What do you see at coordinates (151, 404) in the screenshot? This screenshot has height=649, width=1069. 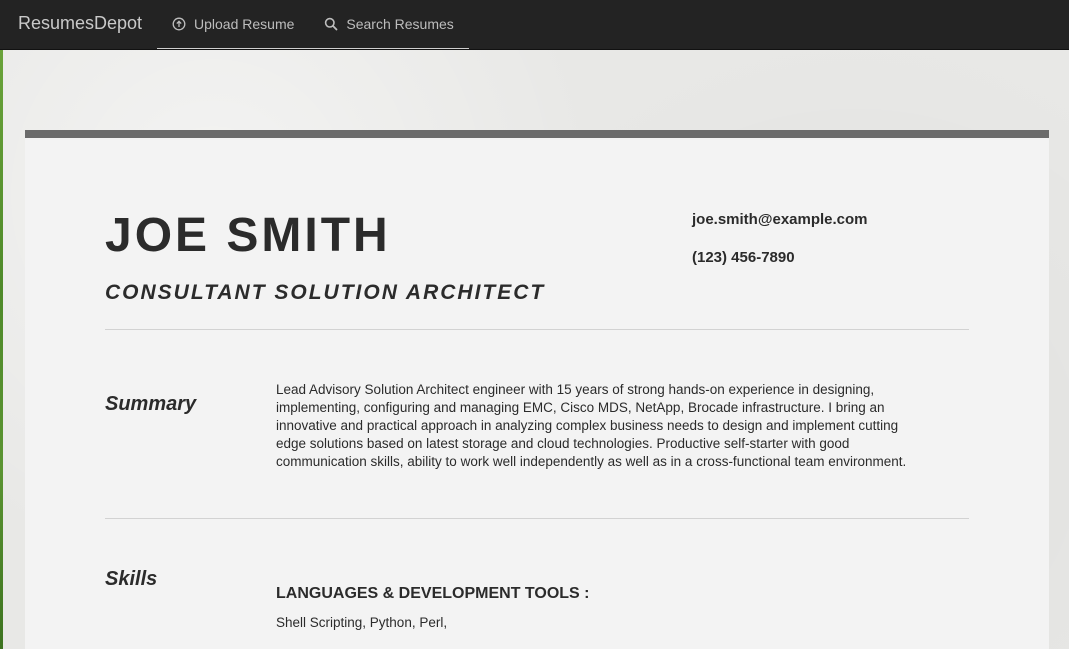 I see `summary-label: Summary` at bounding box center [151, 404].